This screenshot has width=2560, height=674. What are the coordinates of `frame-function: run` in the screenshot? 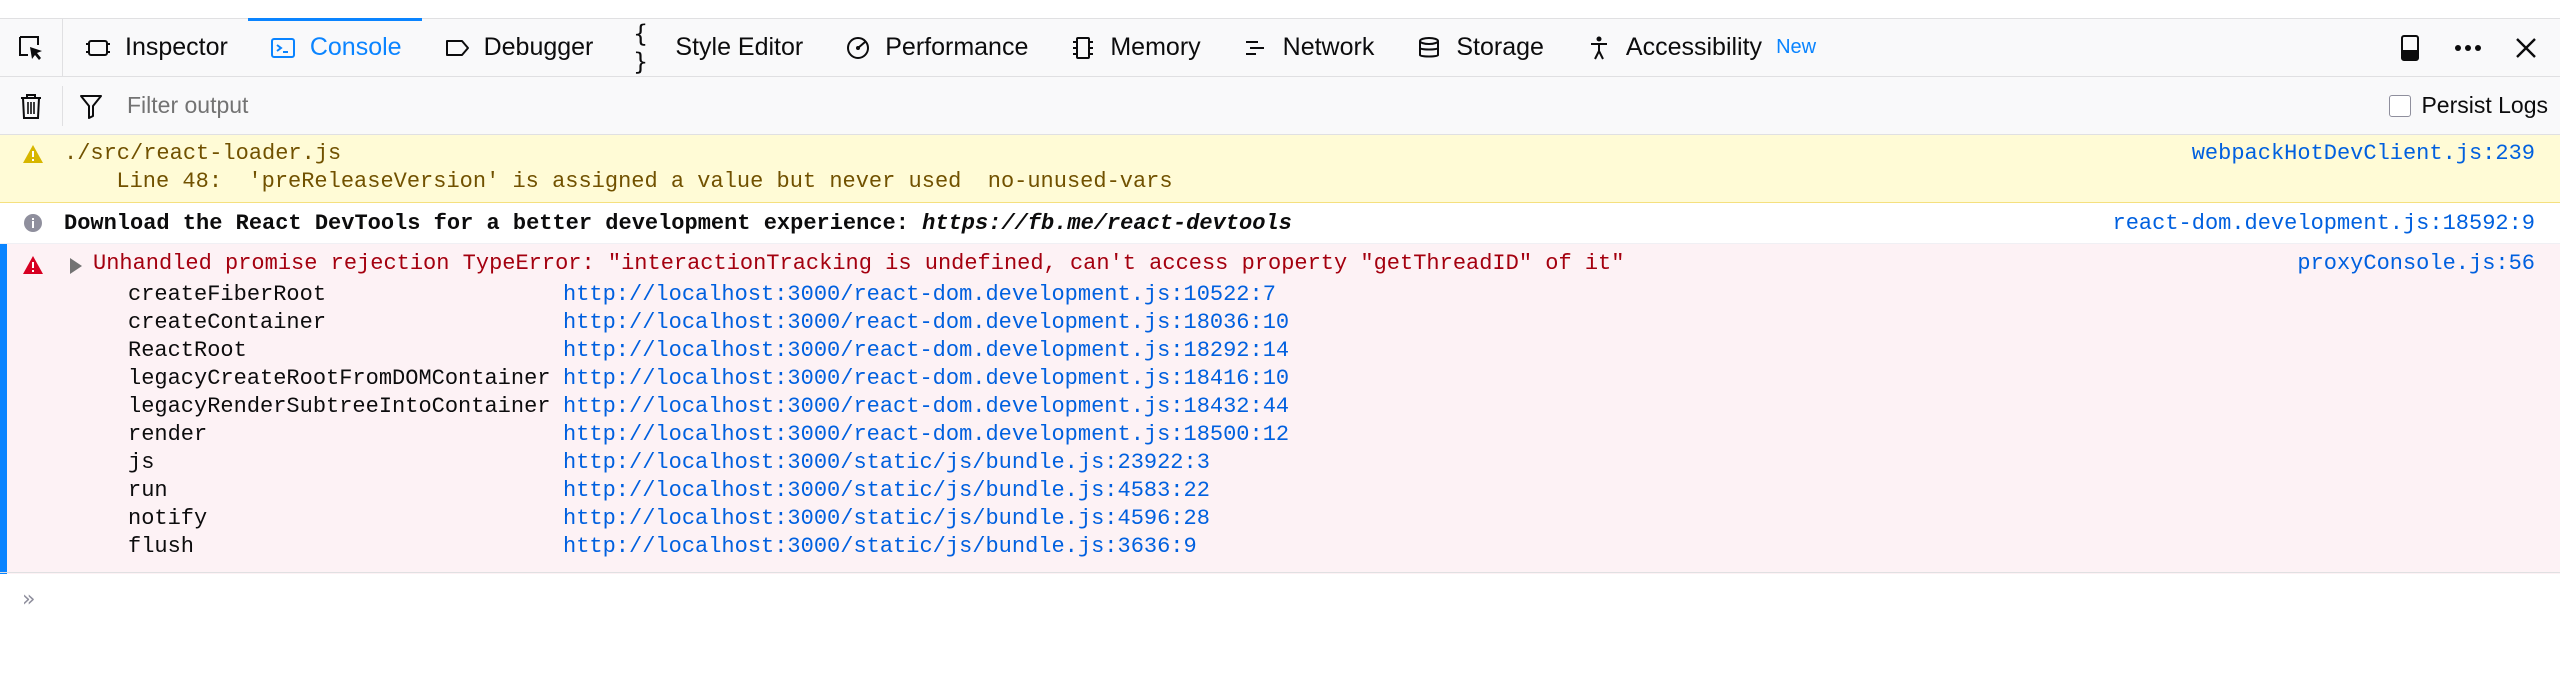 It's located at (148, 490).